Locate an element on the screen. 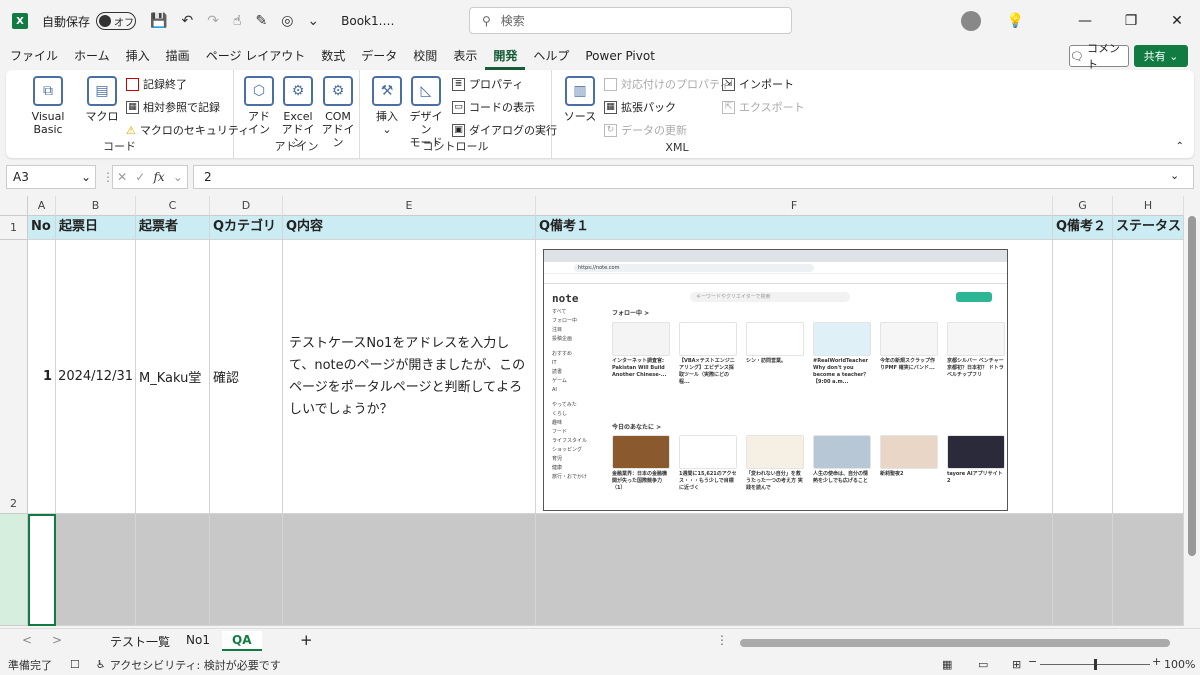 The width and height of the screenshot is (1200, 675). formula-input: 2 is located at coordinates (693, 177).